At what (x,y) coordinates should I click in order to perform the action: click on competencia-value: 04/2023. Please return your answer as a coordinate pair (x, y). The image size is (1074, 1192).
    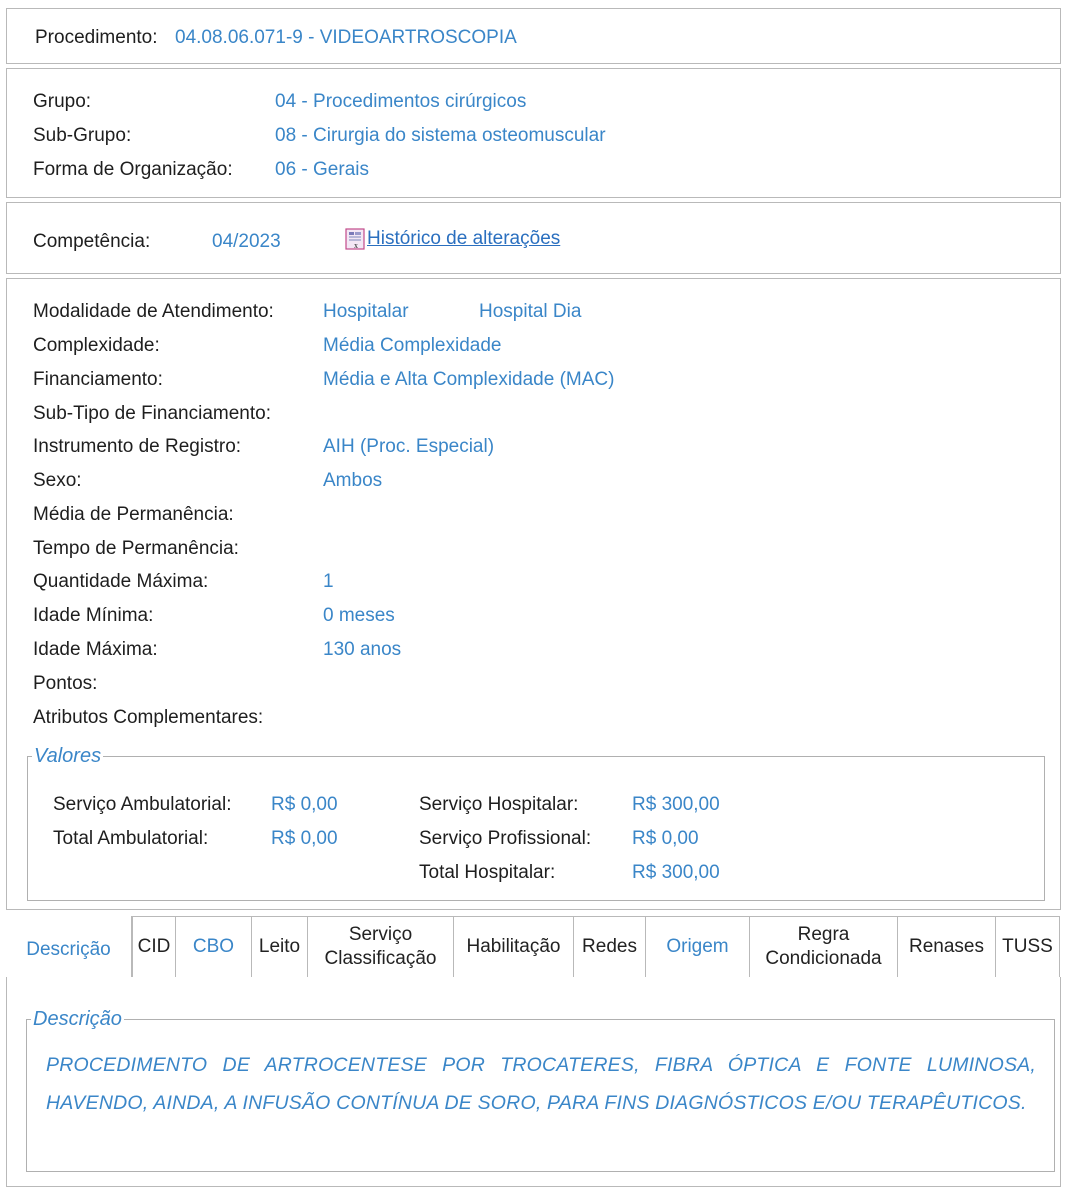
    Looking at the image, I should click on (246, 241).